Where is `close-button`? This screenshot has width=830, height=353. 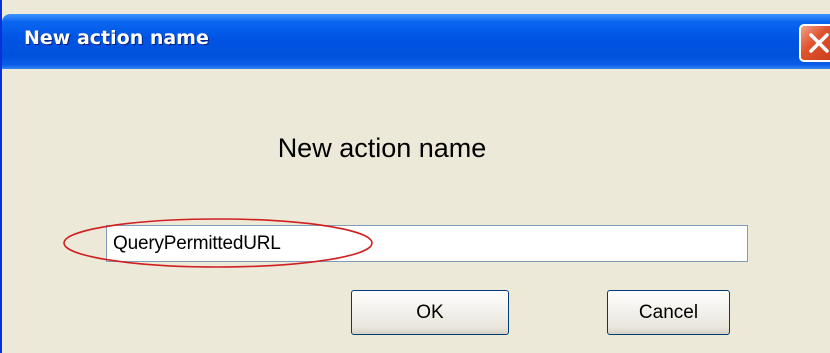 close-button is located at coordinates (814, 43).